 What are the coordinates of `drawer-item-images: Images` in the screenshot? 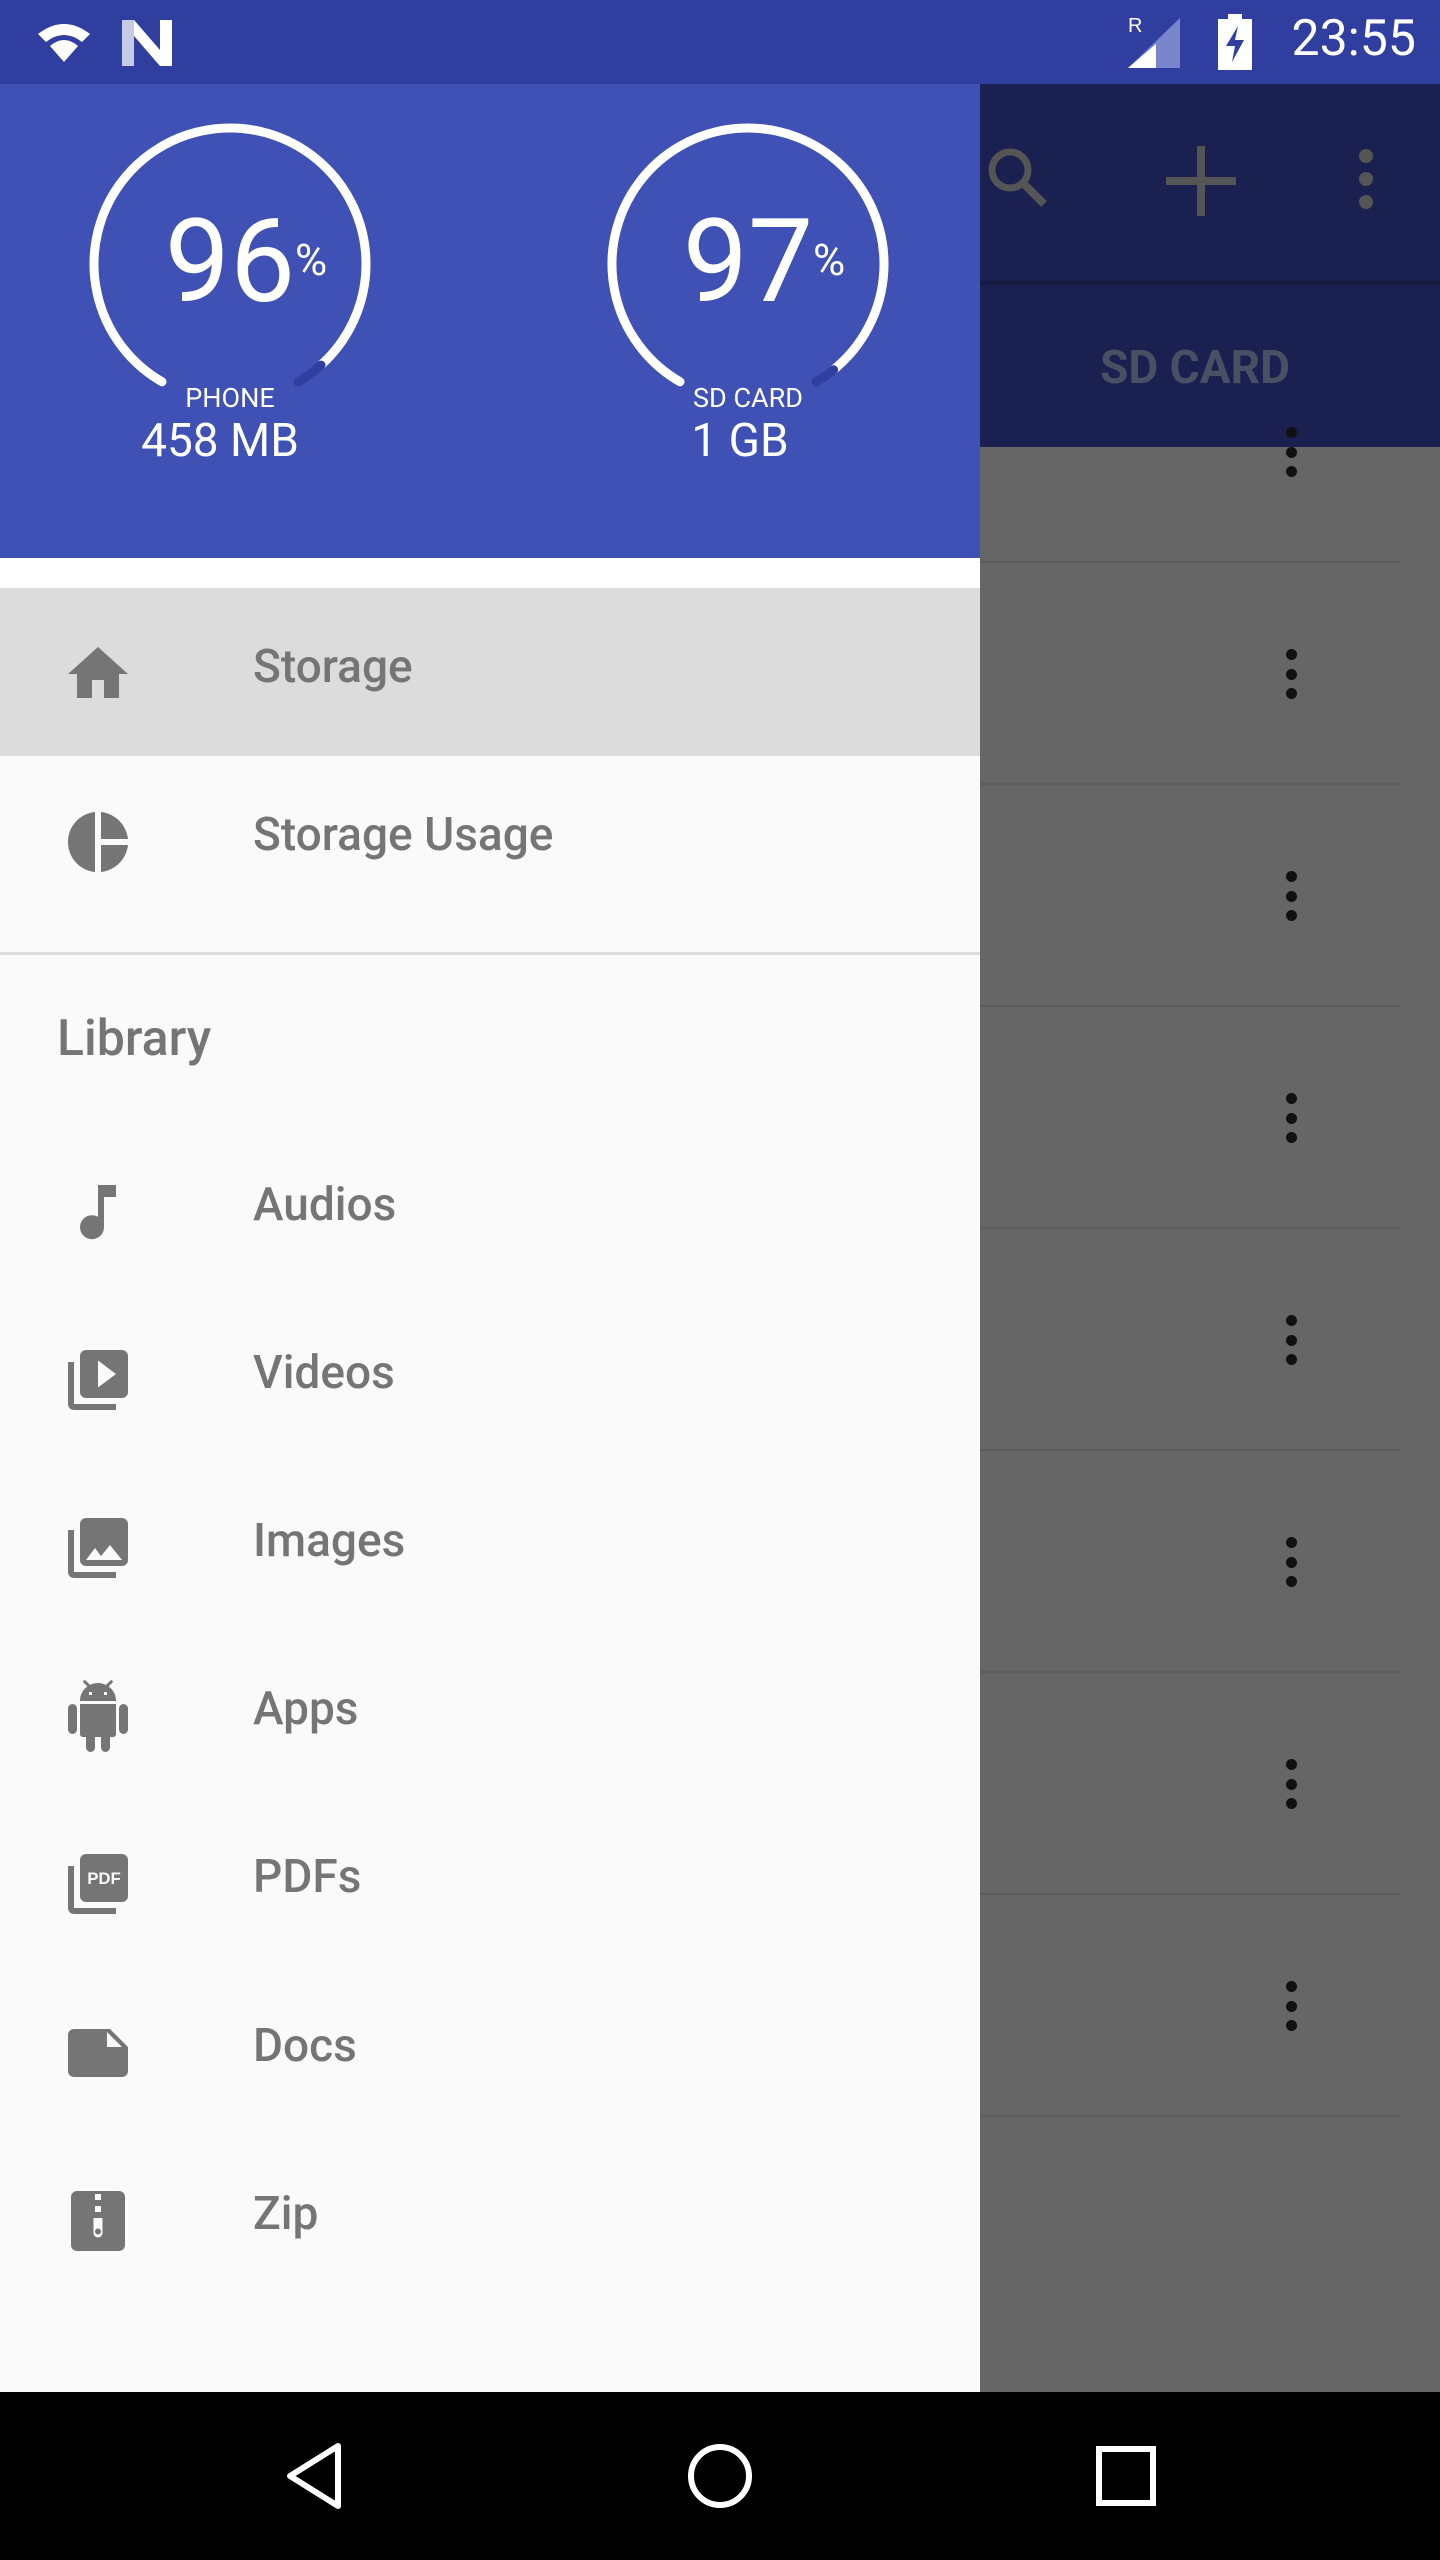 It's located at (490, 1546).